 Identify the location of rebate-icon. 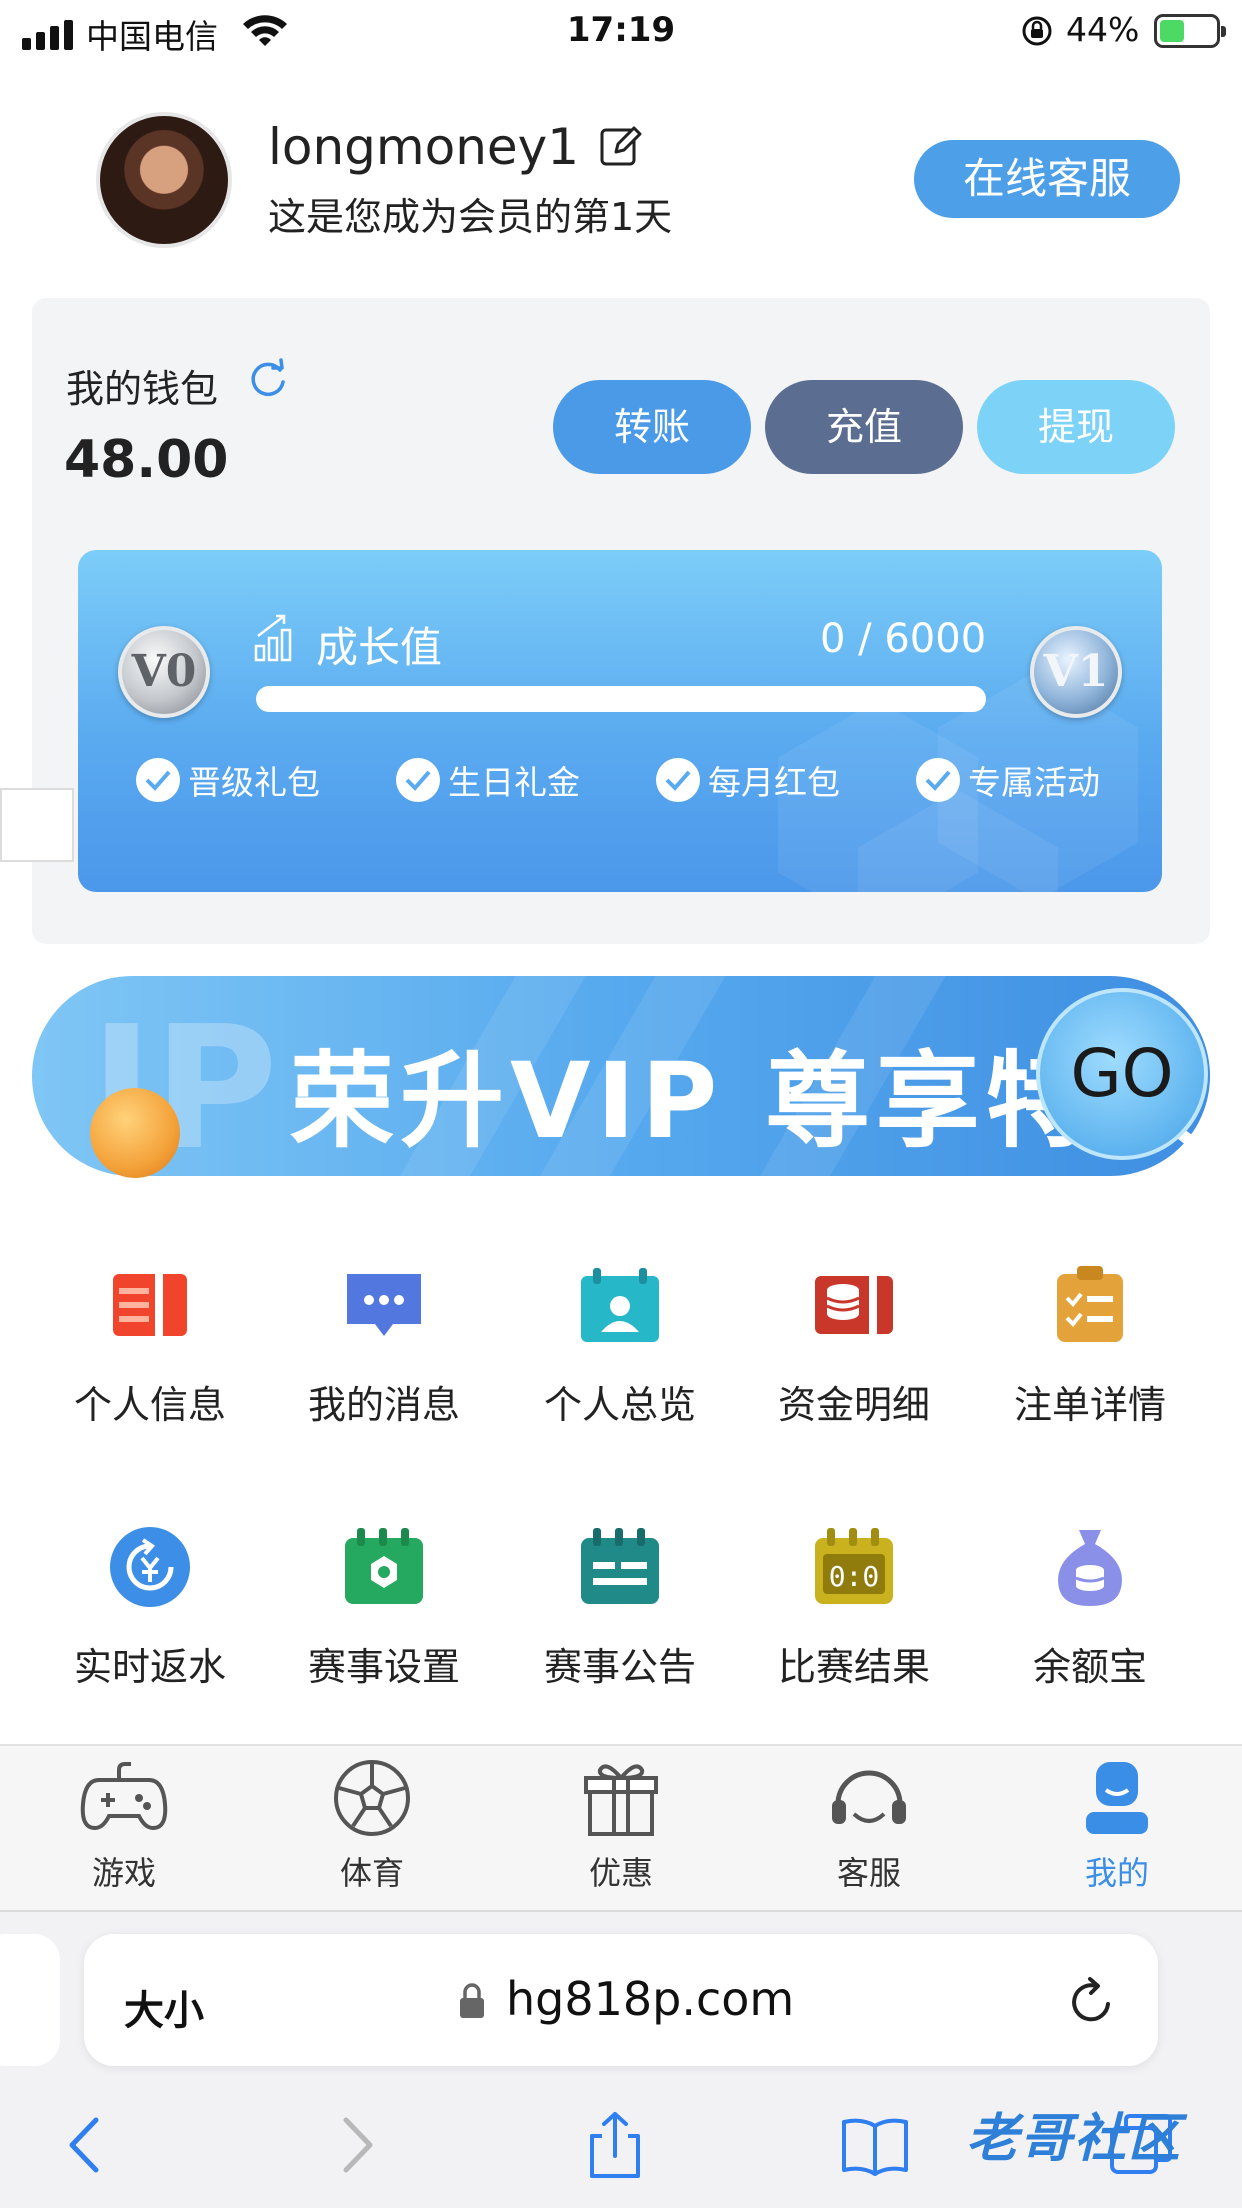
(150, 1567).